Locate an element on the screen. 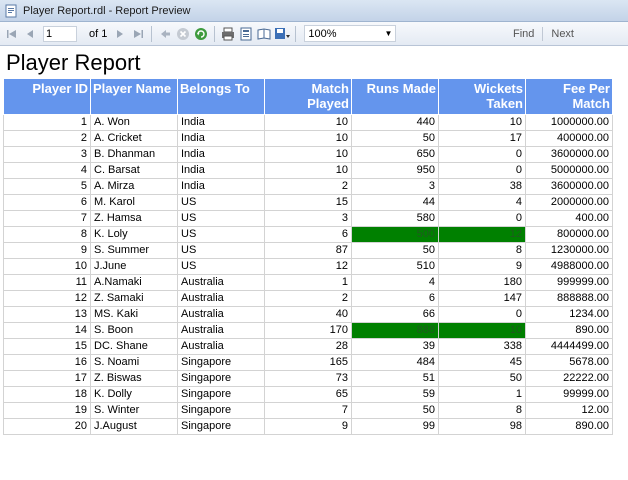 The width and height of the screenshot is (628, 480). table-row: 12 Z. Samaki Australia 2 6 147 888888.00 is located at coordinates (308, 298).